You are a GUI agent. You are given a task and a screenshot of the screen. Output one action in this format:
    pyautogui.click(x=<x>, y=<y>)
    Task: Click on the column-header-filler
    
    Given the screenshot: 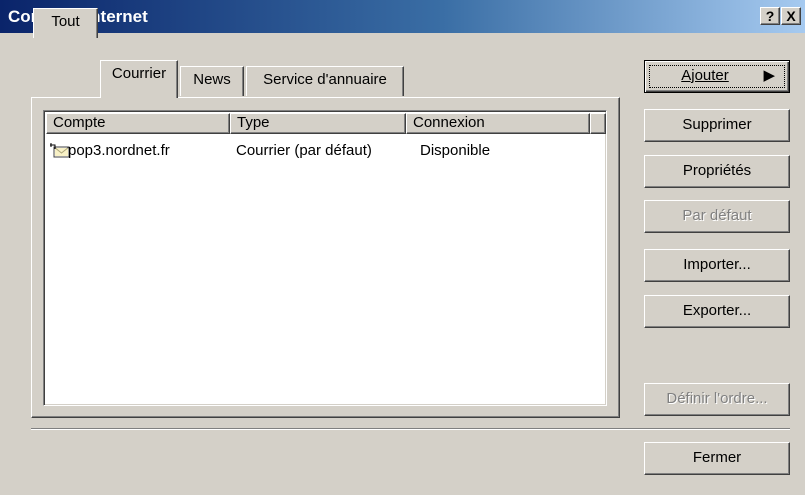 What is the action you would take?
    pyautogui.click(x=598, y=123)
    